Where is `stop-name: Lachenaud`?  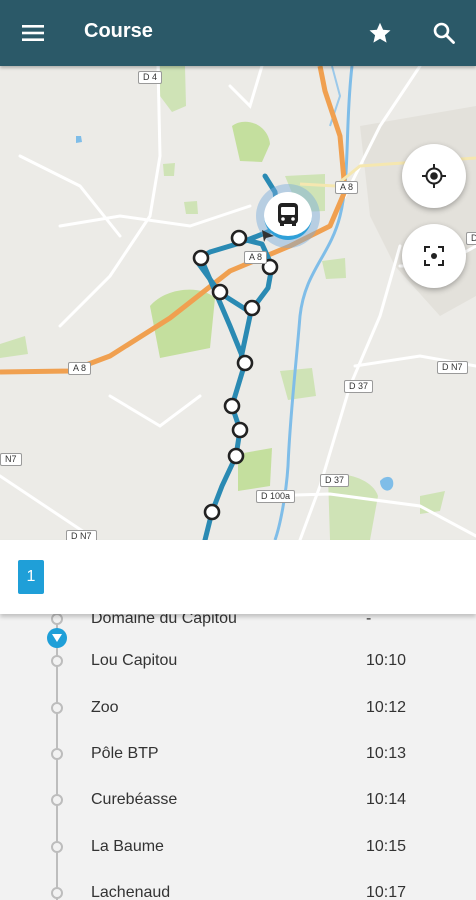
stop-name: Lachenaud is located at coordinates (131, 892).